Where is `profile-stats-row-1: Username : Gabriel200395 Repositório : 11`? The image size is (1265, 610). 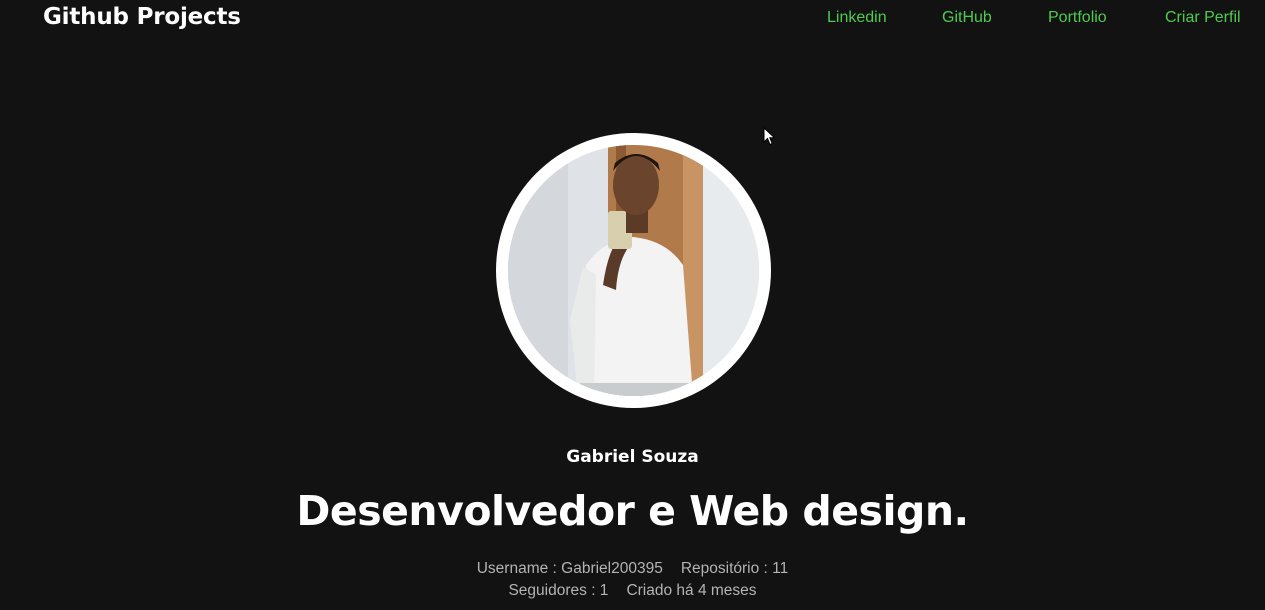 profile-stats-row-1: Username : Gabriel200395 Repositório : 11 is located at coordinates (632, 569).